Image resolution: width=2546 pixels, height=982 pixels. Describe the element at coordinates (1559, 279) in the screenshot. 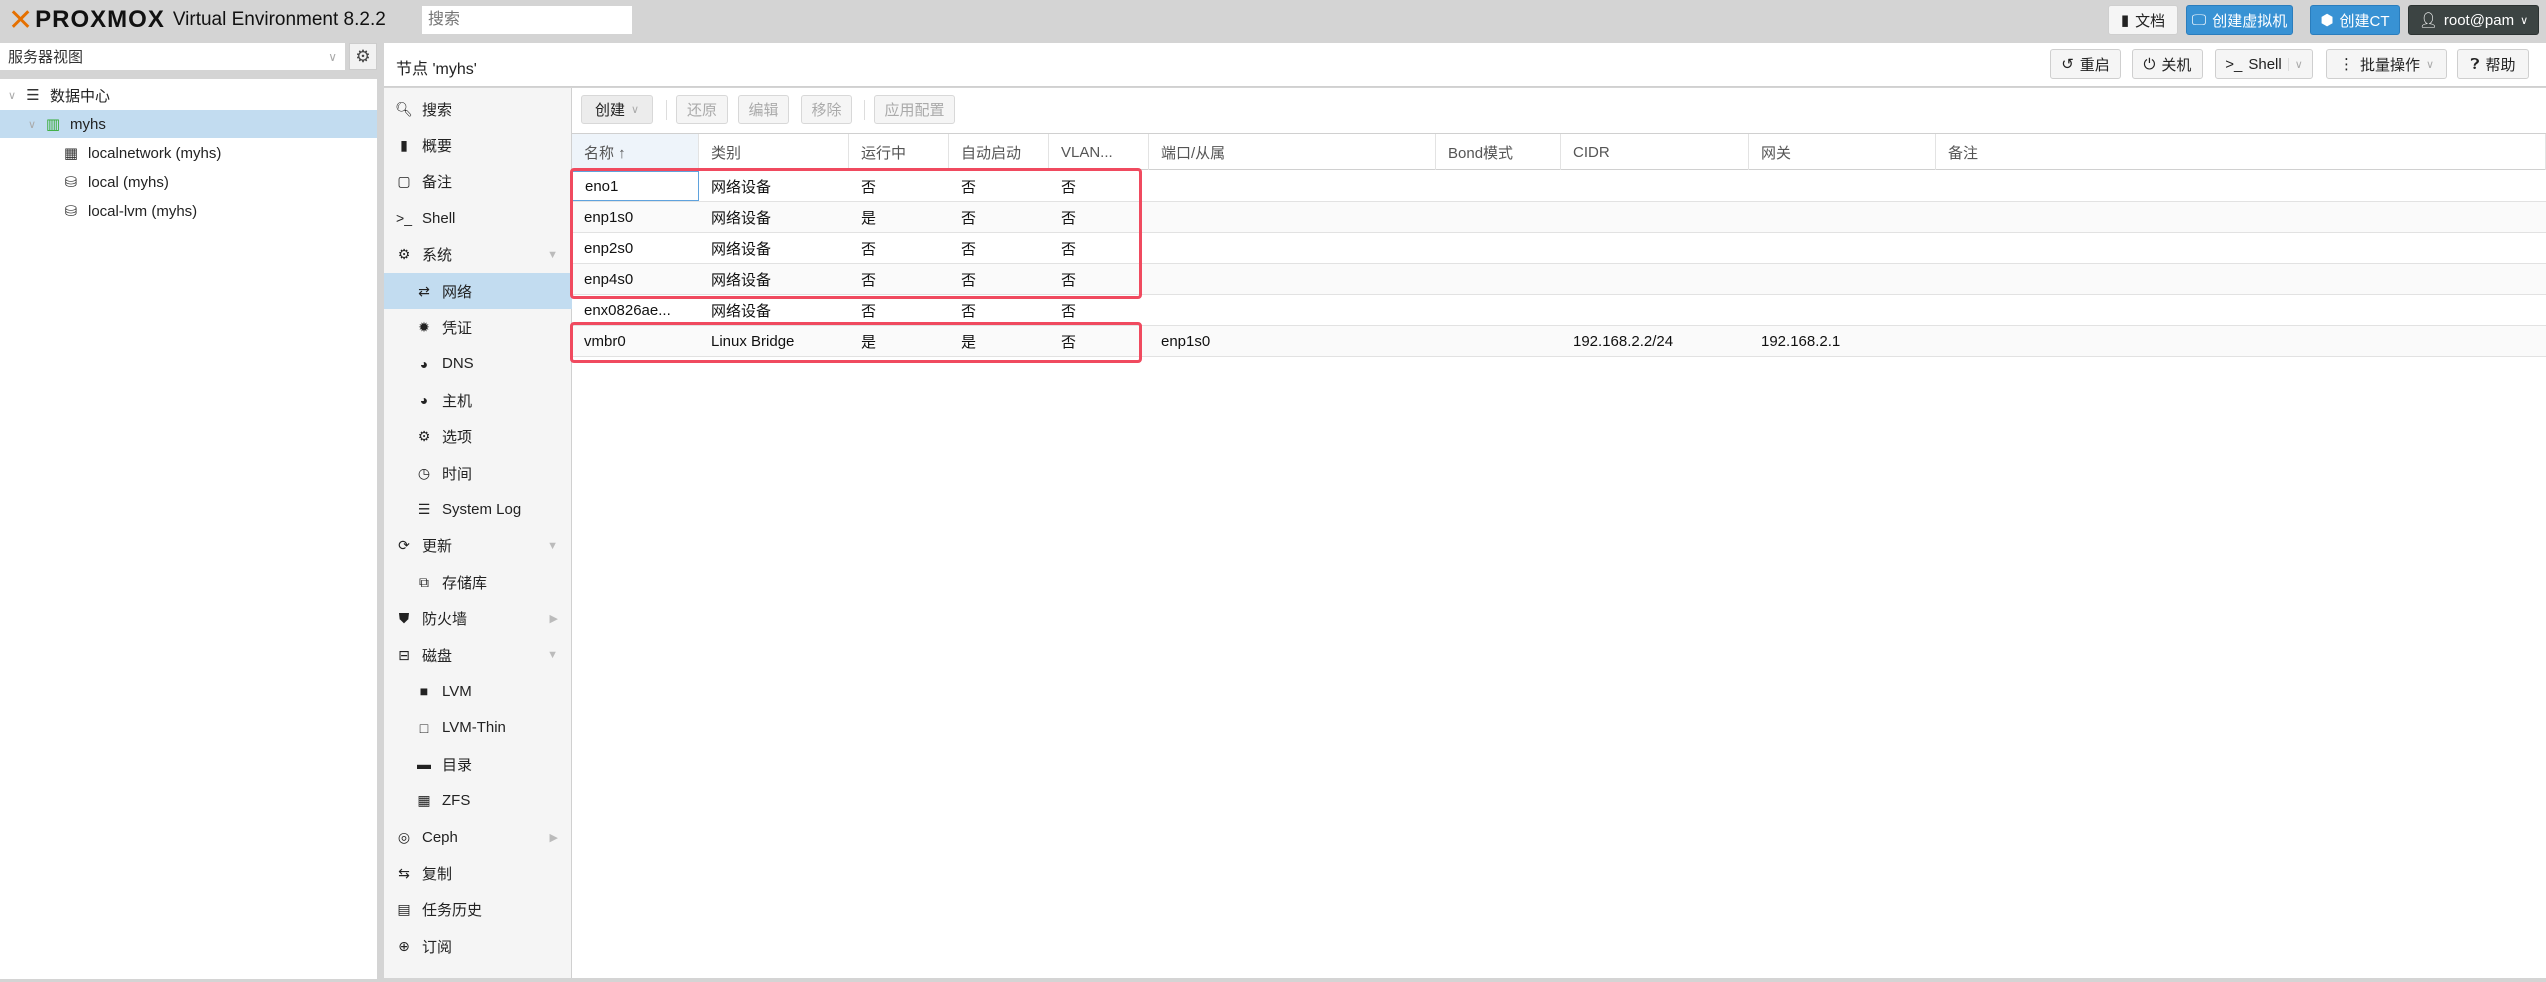

I see `table-row: enp4s0 网络设备 否 否 否` at that location.